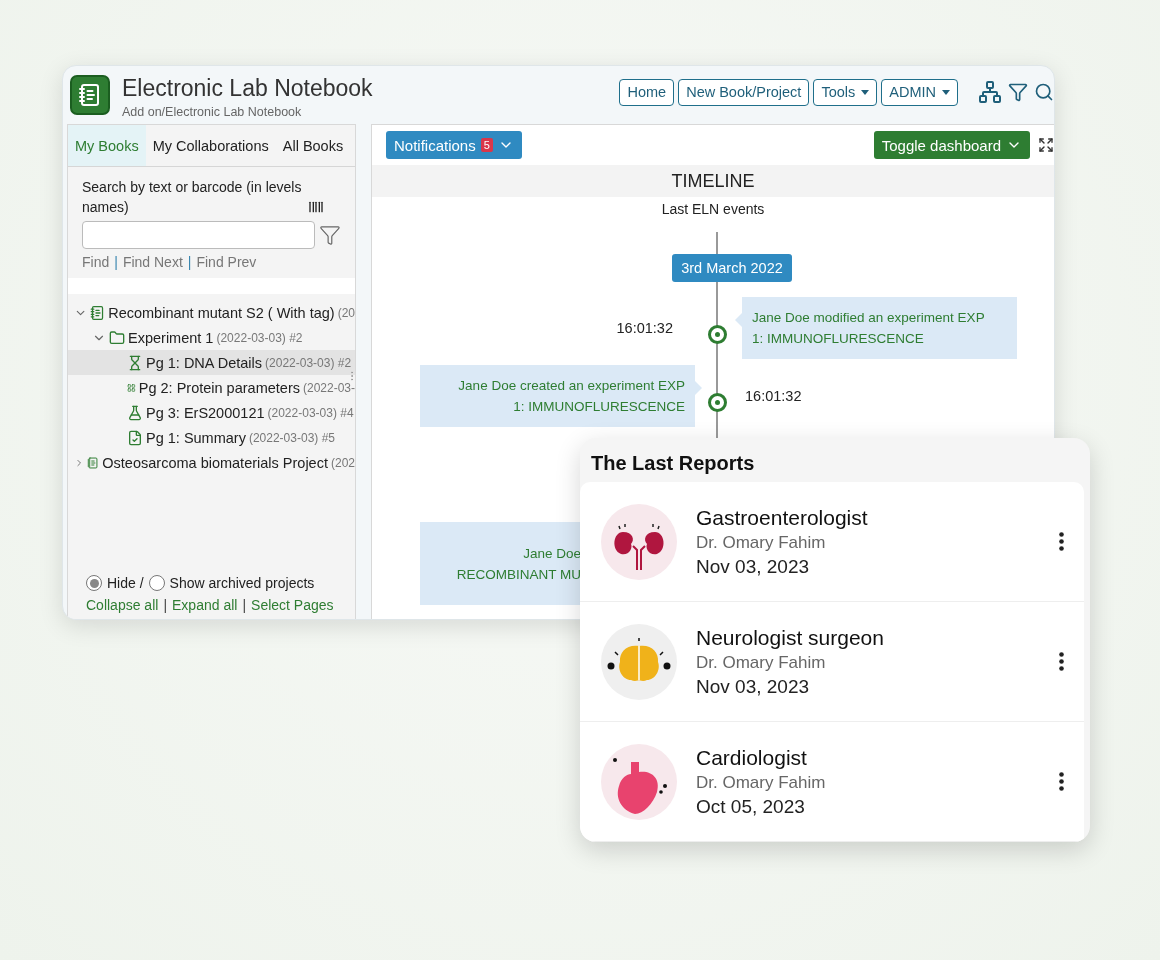  Describe the element at coordinates (713, 209) in the screenshot. I see `timeline-subtitle: Last ELN events` at that location.